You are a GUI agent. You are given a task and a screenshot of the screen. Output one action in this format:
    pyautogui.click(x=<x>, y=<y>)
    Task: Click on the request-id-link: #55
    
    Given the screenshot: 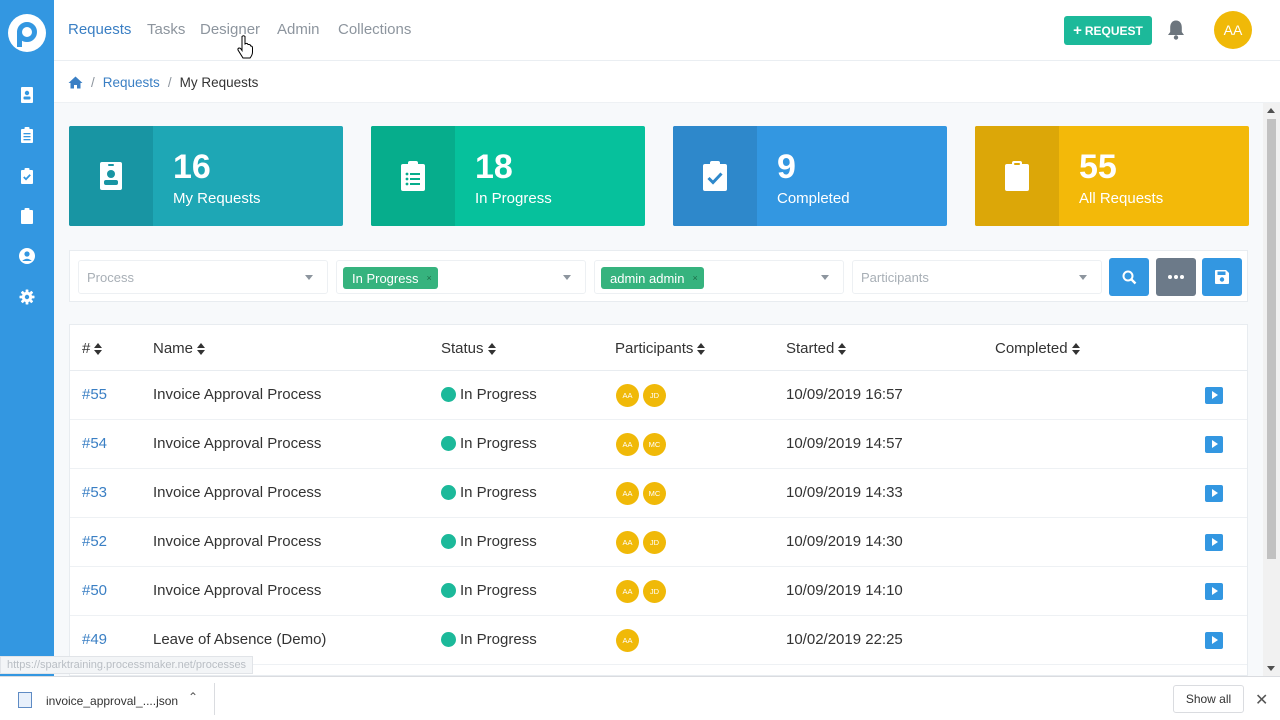 What is the action you would take?
    pyautogui.click(x=94, y=394)
    